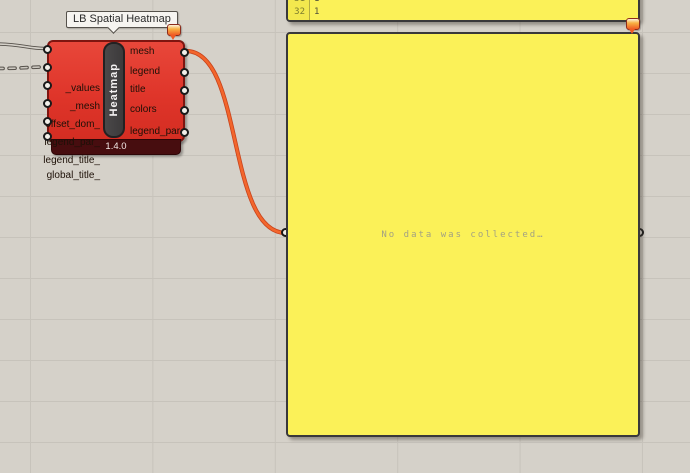 This screenshot has height=473, width=690. Describe the element at coordinates (145, 71) in the screenshot. I see `output-label-legend: legend` at that location.